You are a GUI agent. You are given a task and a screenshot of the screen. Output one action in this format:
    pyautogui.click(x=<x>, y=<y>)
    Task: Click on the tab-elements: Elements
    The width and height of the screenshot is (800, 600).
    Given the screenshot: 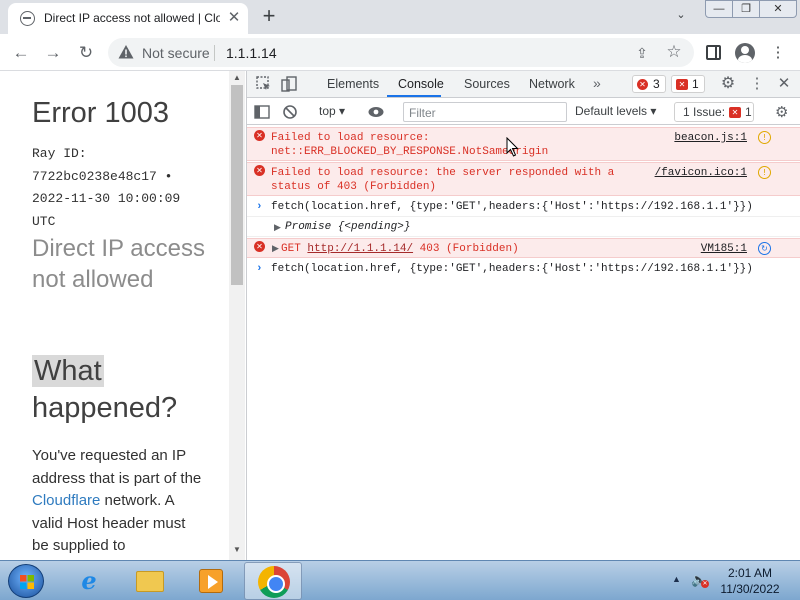 What is the action you would take?
    pyautogui.click(x=353, y=84)
    